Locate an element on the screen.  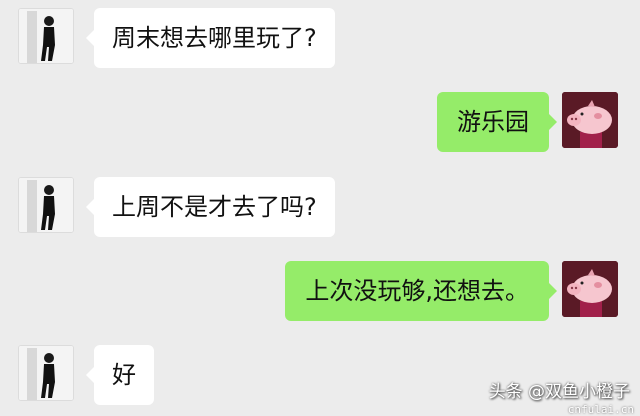
received-message-bubble: 好 is located at coordinates (120, 375).